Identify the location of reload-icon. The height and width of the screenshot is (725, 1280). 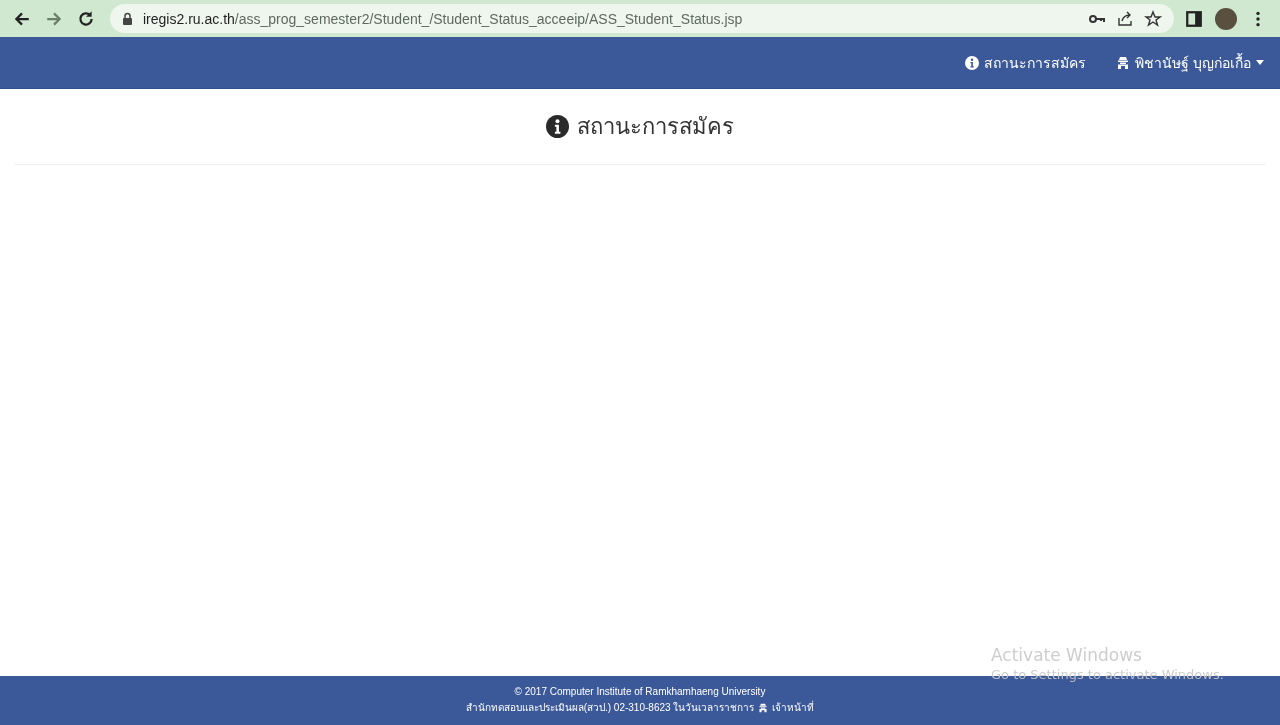
(86, 18).